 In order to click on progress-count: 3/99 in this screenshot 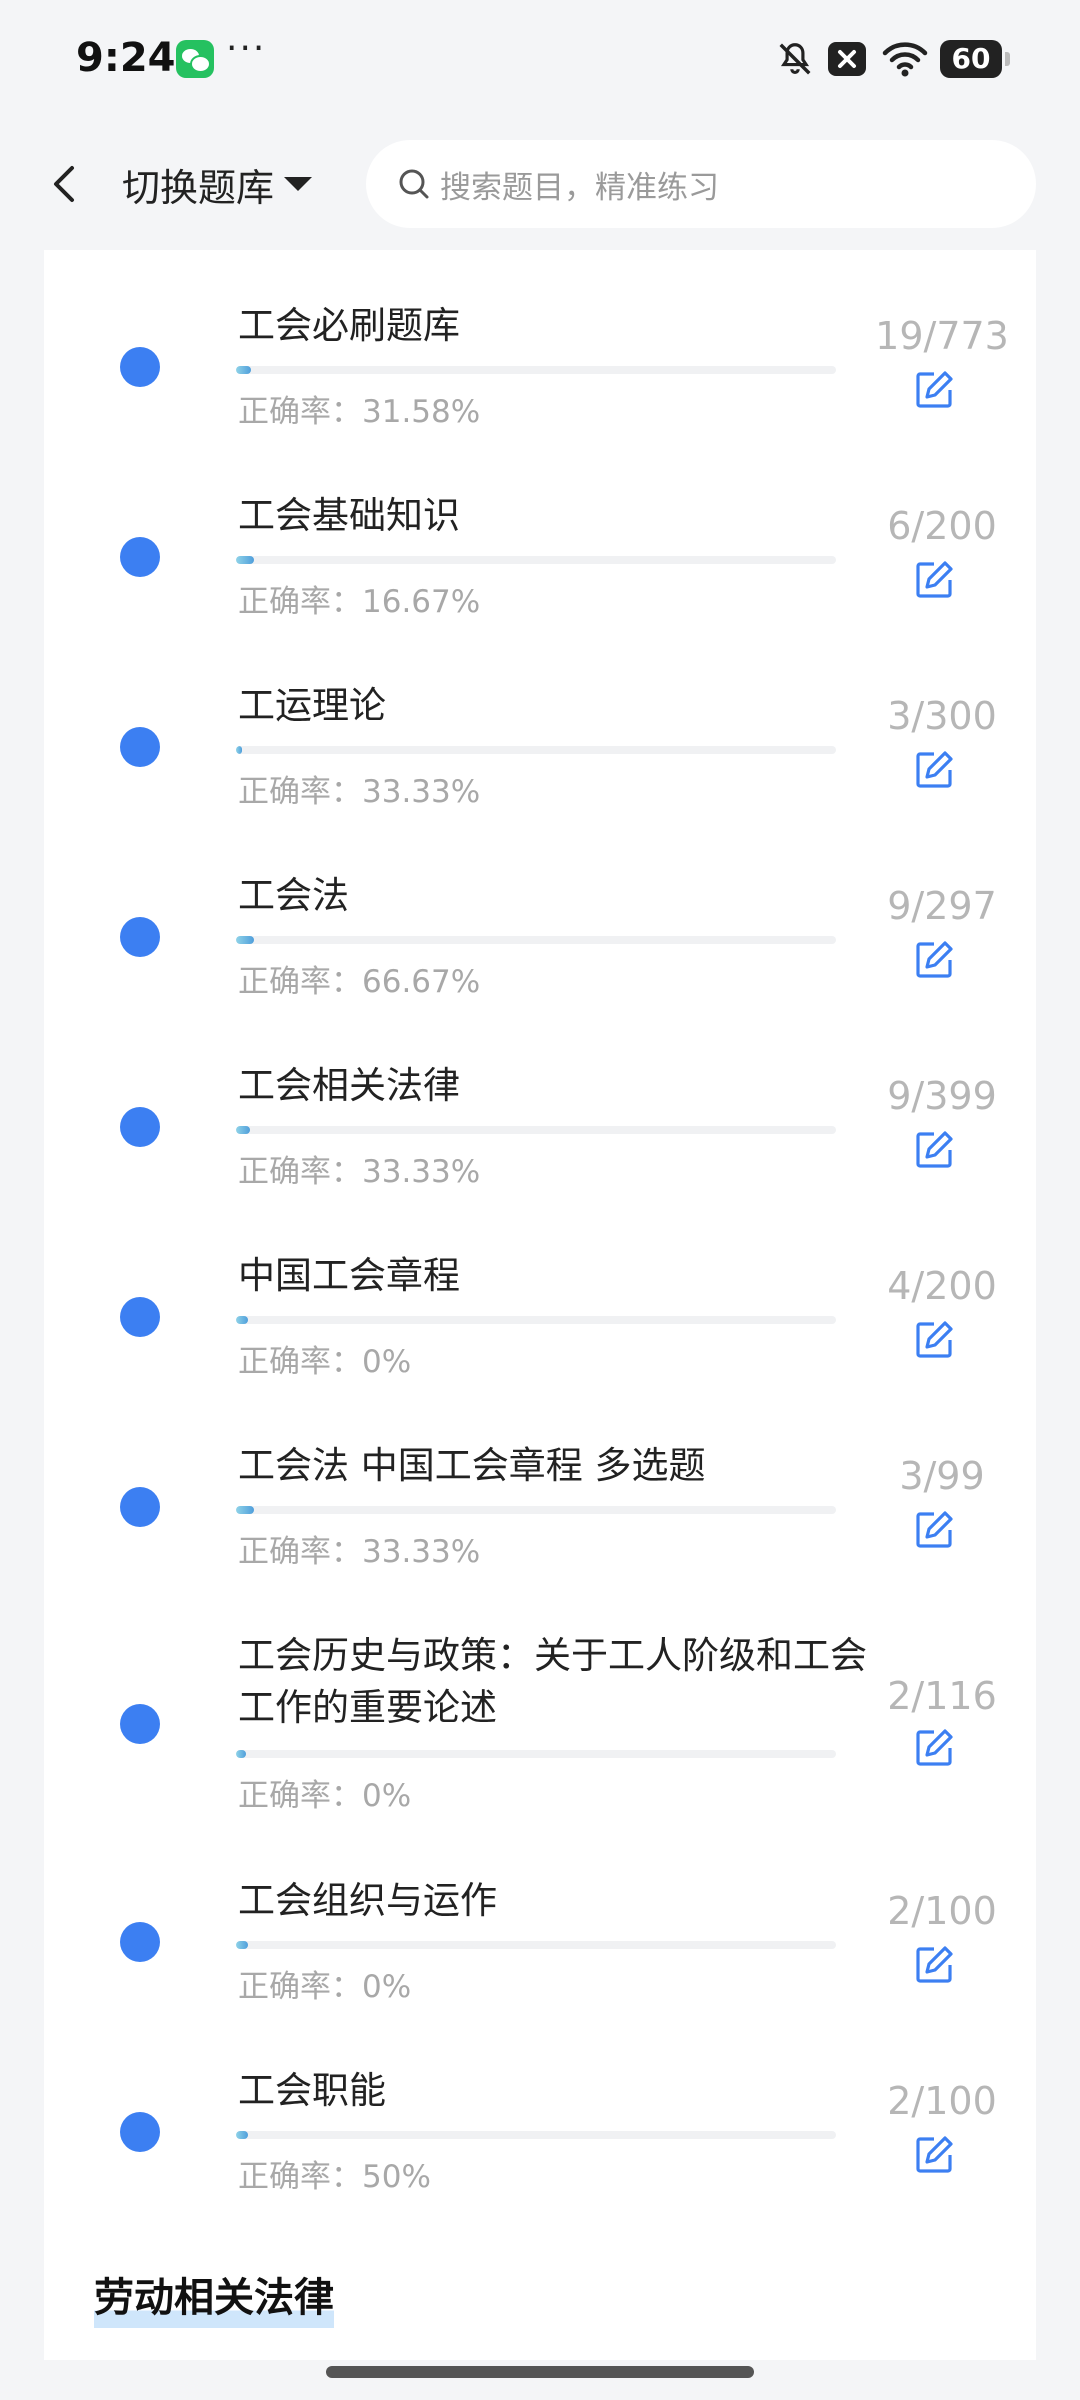, I will do `click(942, 1476)`.